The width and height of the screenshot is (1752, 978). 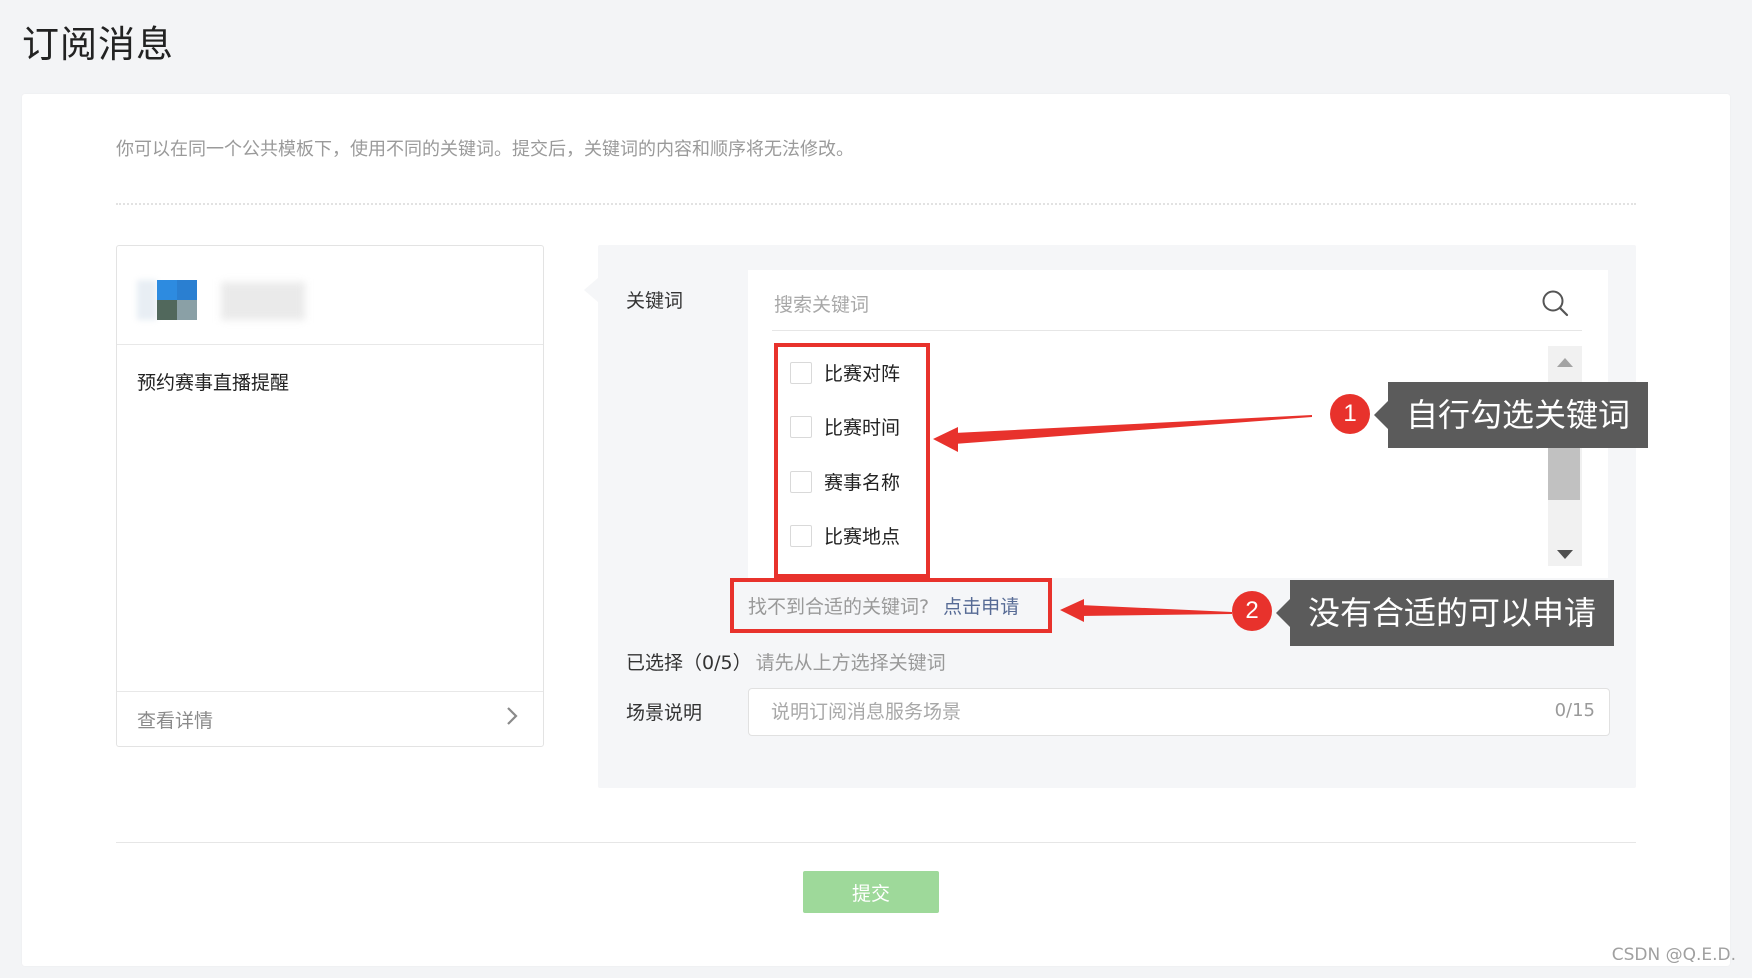 I want to click on footer-divider, so click(x=876, y=842).